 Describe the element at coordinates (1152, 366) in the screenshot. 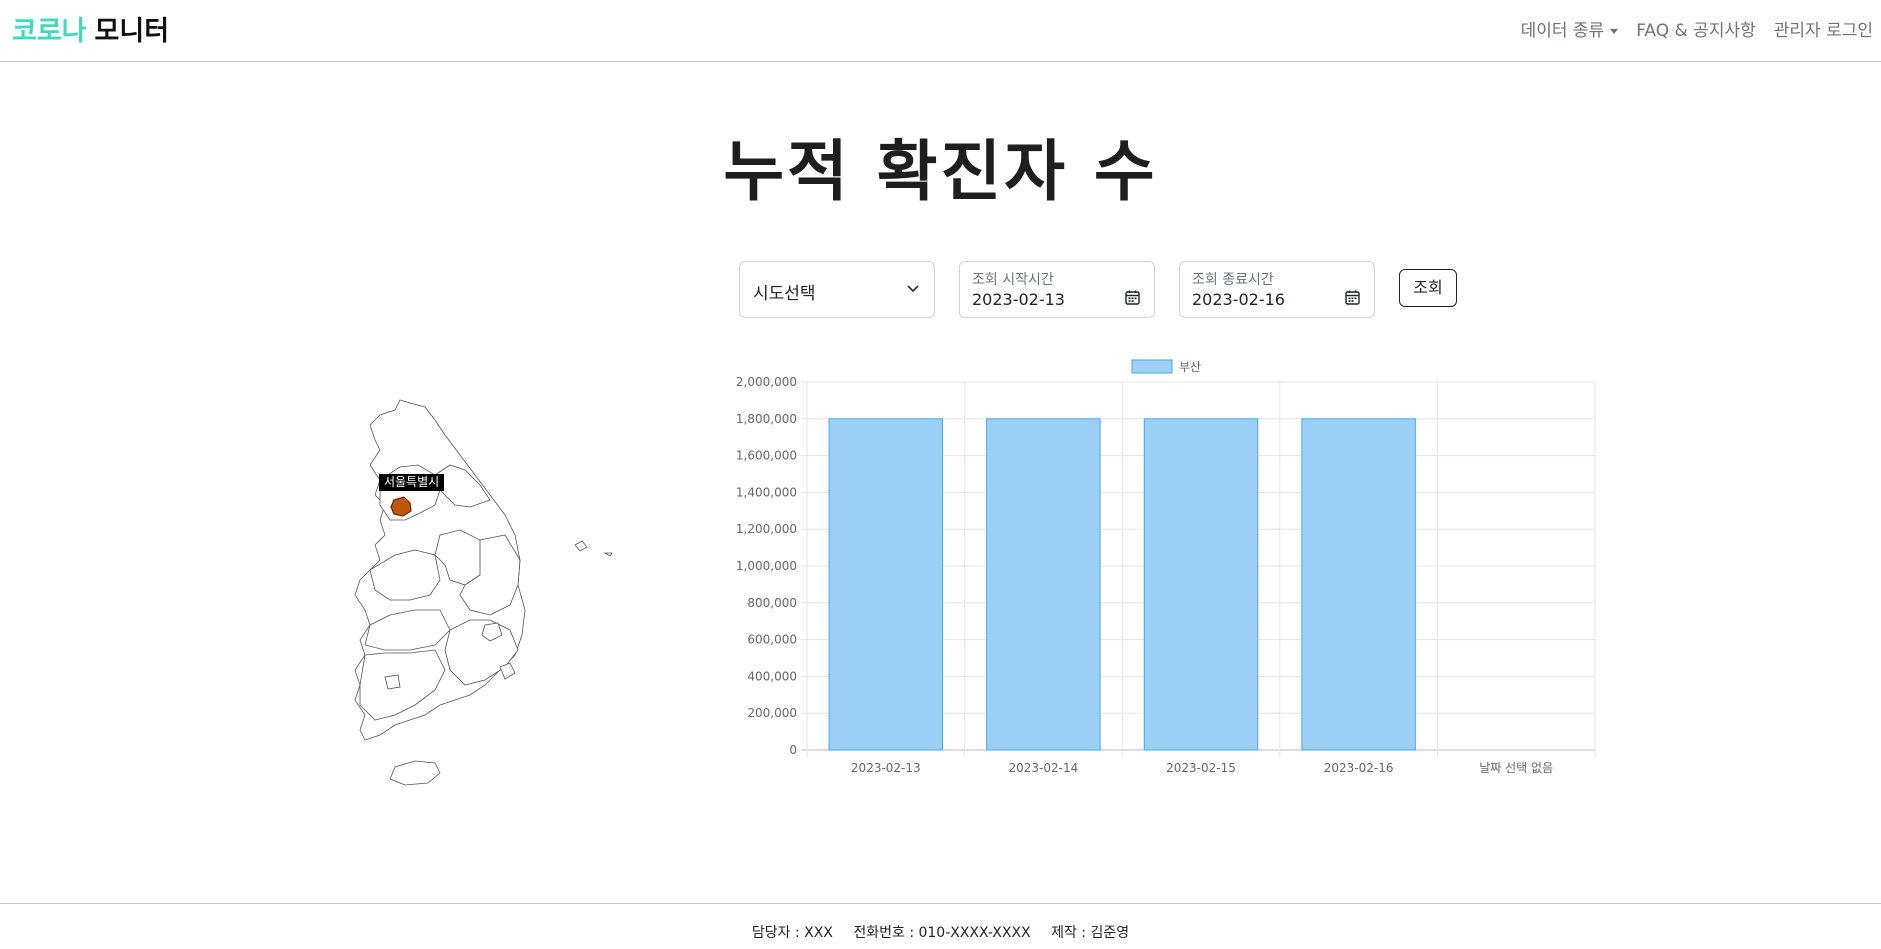

I see `legend-swatch` at that location.